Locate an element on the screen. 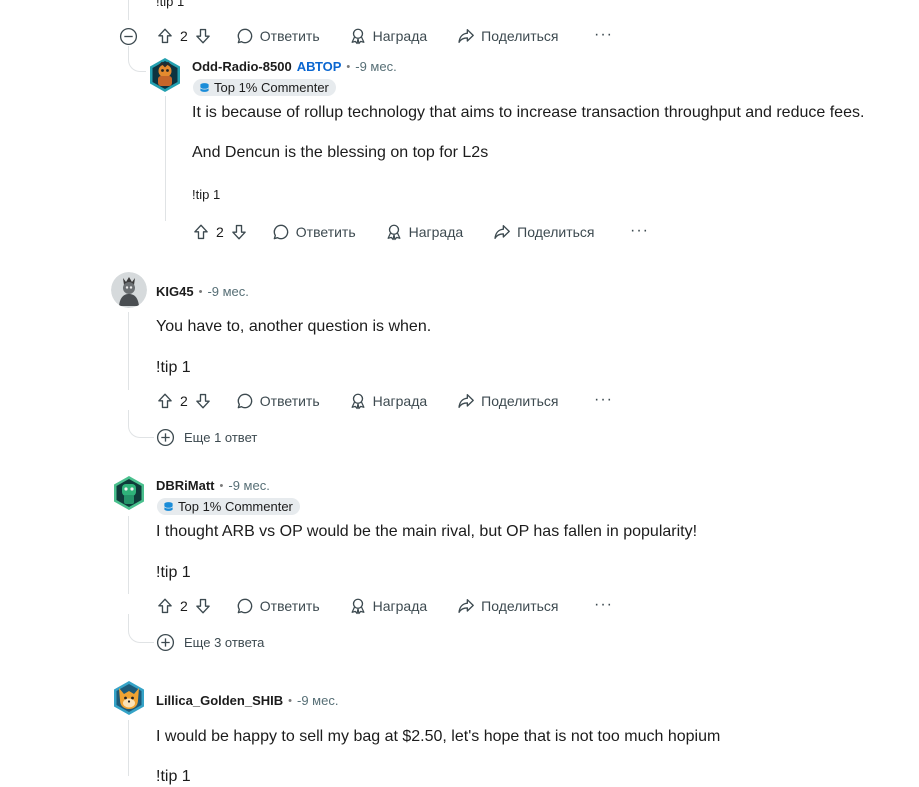 The image size is (919, 787). collapse-thread-icon is located at coordinates (128, 36).